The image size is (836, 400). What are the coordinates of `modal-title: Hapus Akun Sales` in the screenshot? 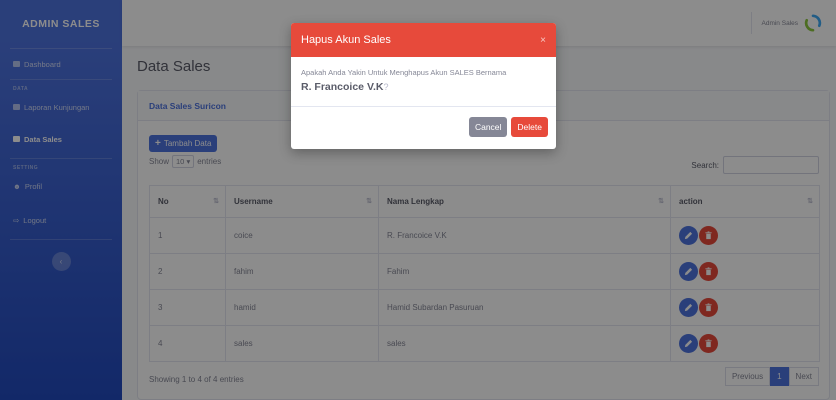 It's located at (346, 40).